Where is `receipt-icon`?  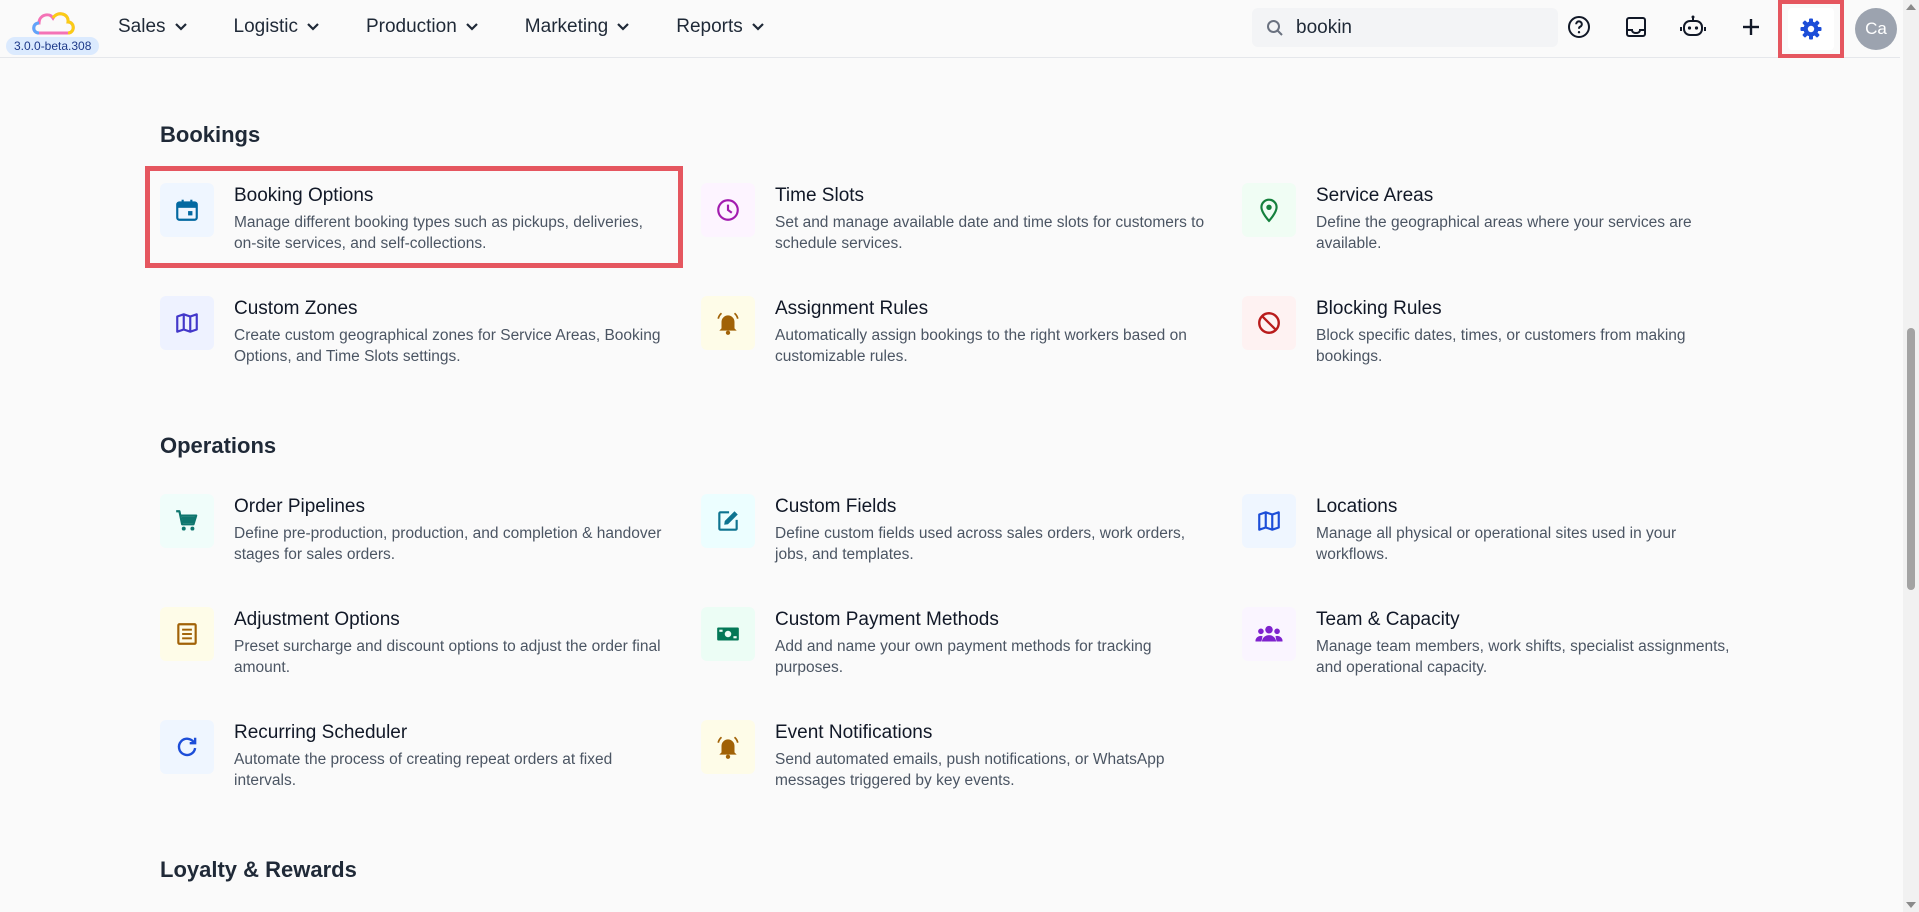
receipt-icon is located at coordinates (187, 634).